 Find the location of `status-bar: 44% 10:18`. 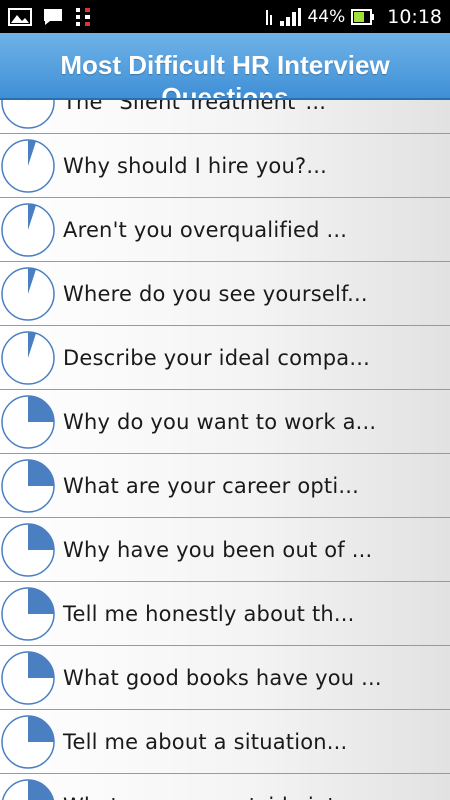

status-bar: 44% 10:18 is located at coordinates (225, 16).